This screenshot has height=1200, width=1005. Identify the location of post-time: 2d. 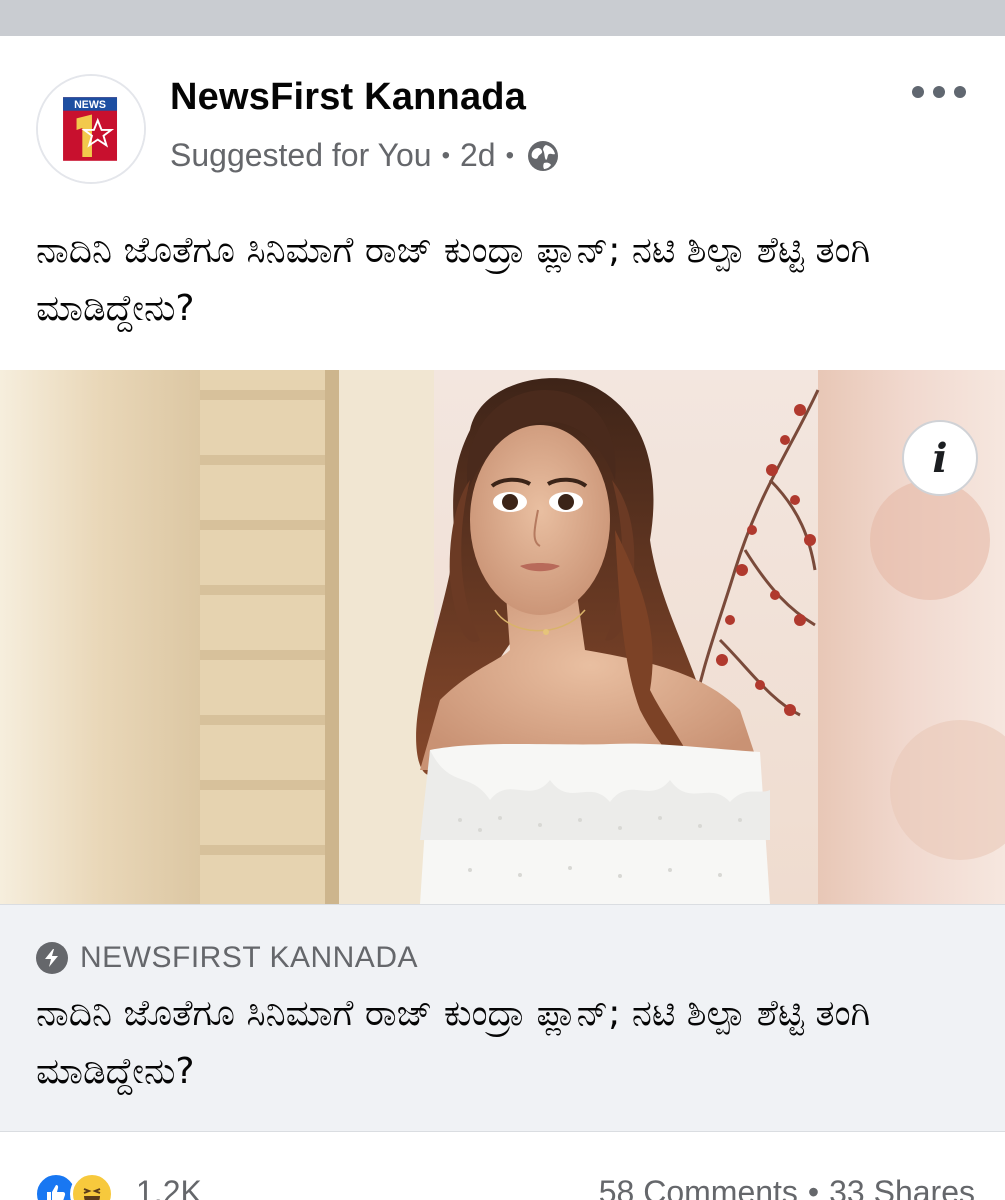
(478, 155).